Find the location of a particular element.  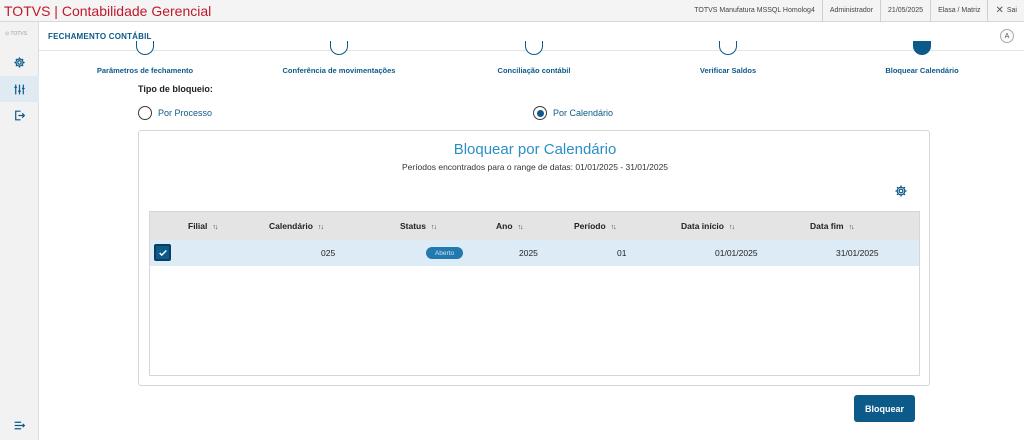

step-label: Verificar Saldos is located at coordinates (728, 70).